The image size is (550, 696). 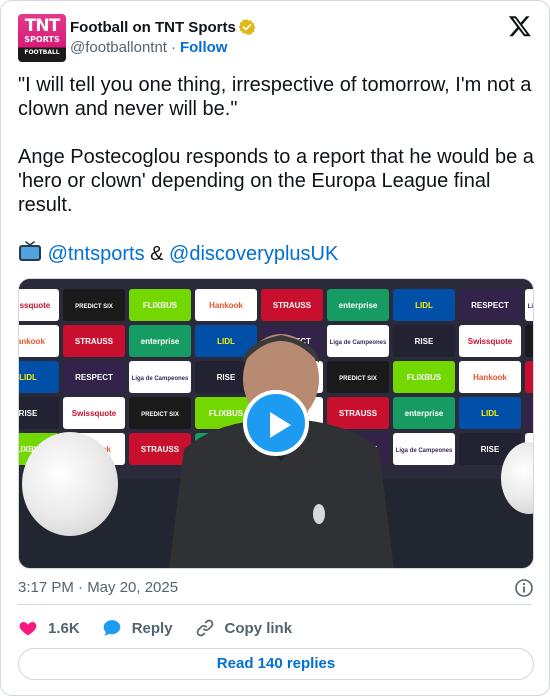 I want to click on like-button: 1.6K, so click(x=49, y=628).